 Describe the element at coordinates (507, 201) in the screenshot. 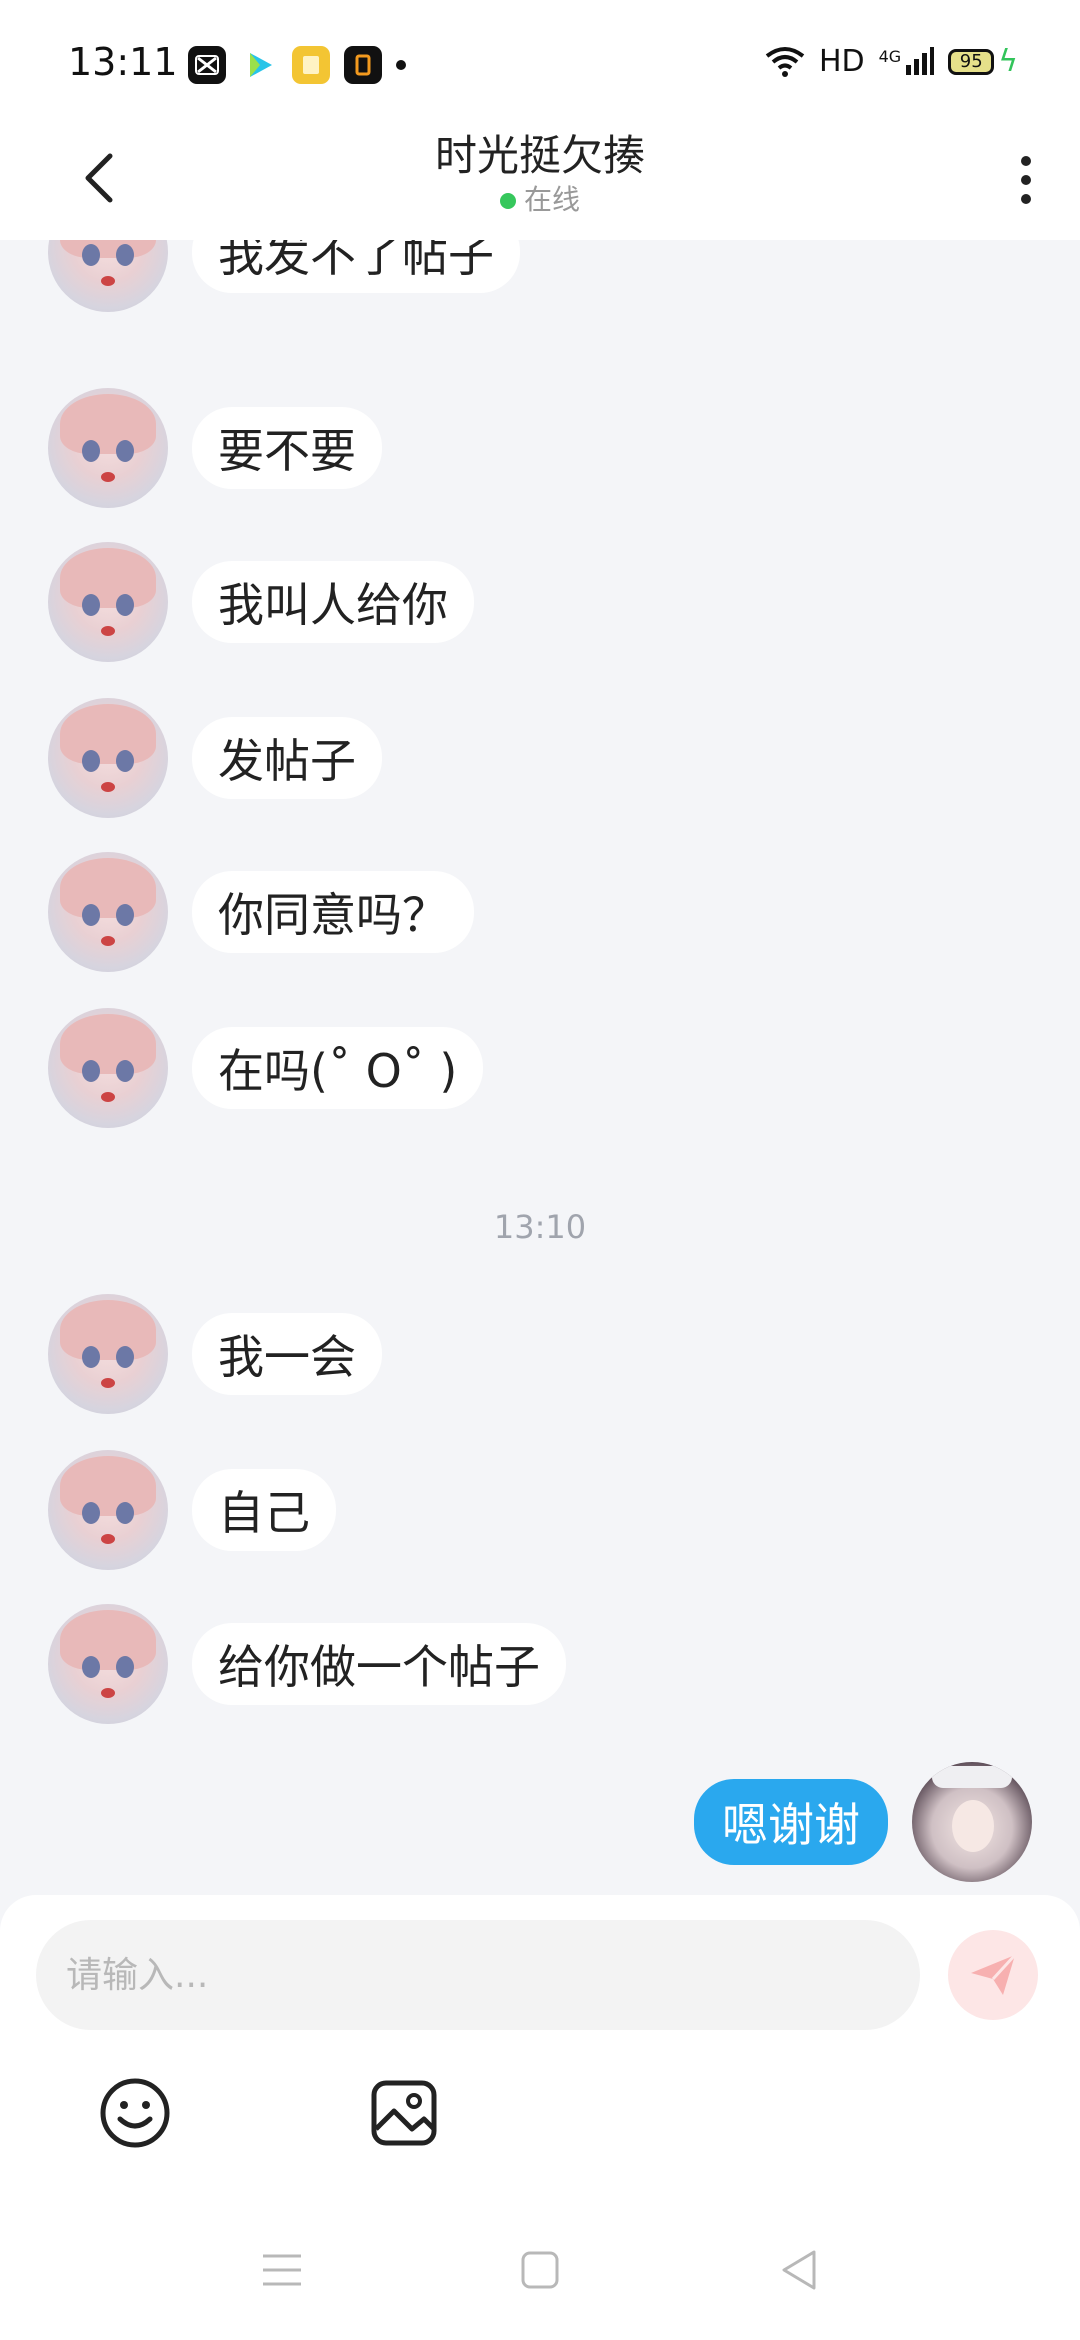

I see `online-dot-icon` at that location.